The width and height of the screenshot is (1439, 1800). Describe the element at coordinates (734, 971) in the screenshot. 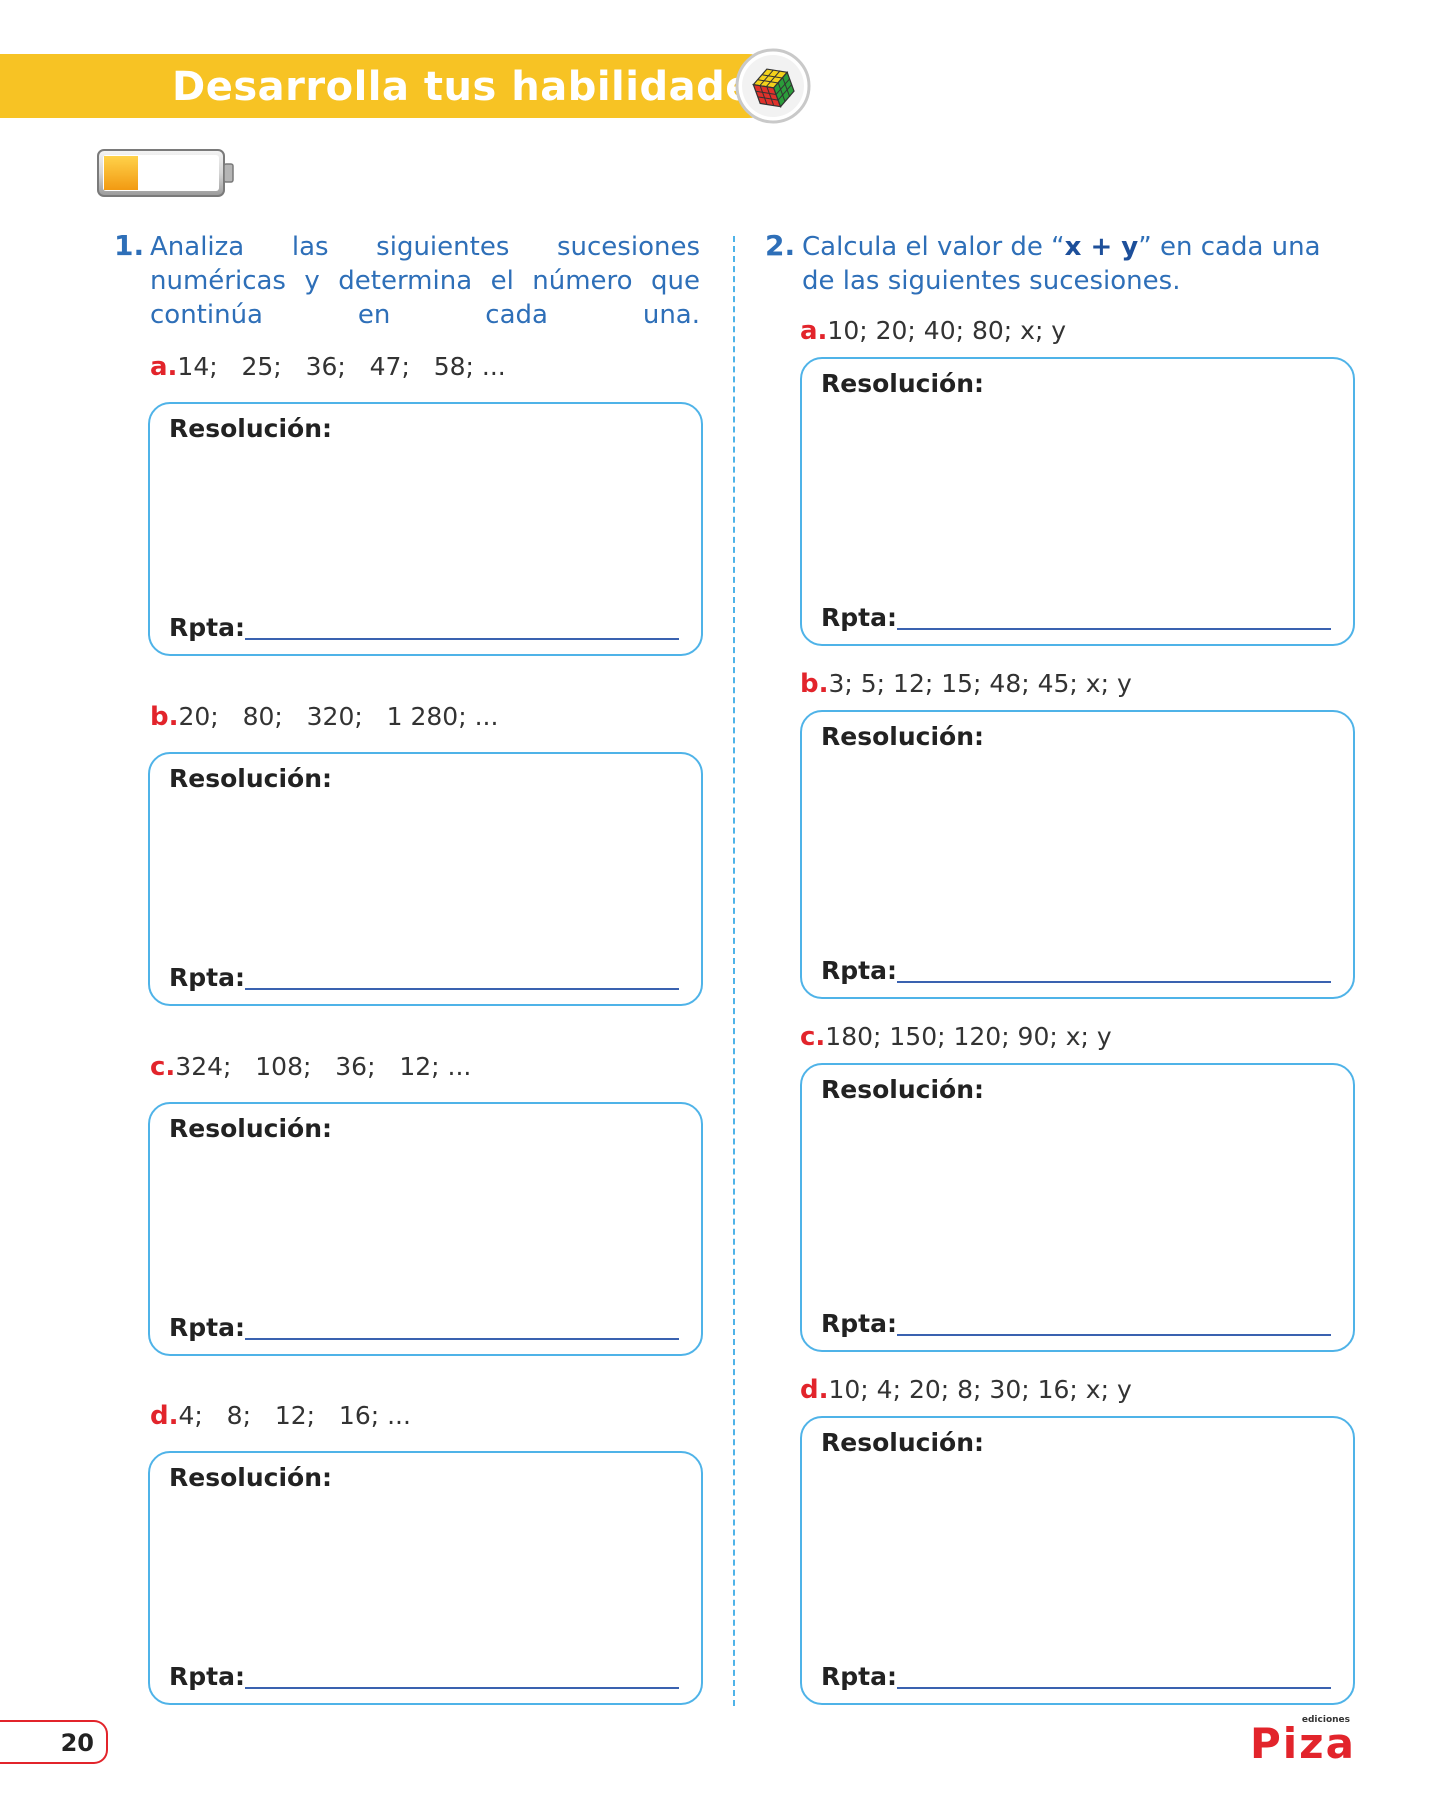

I see `column-divider` at that location.